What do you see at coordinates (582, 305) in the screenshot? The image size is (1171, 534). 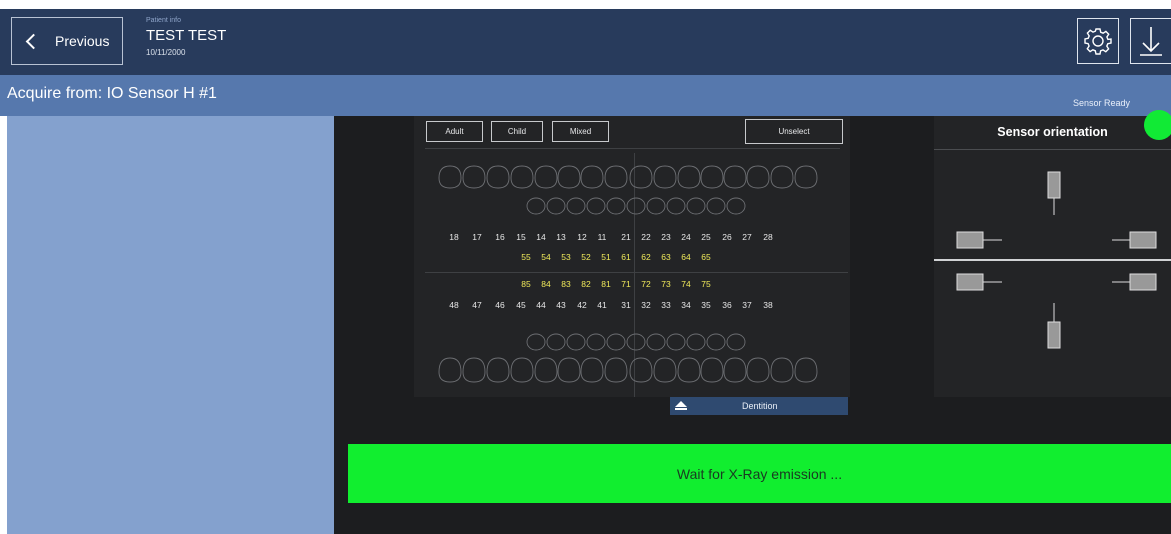 I see `tooth-42: 42` at bounding box center [582, 305].